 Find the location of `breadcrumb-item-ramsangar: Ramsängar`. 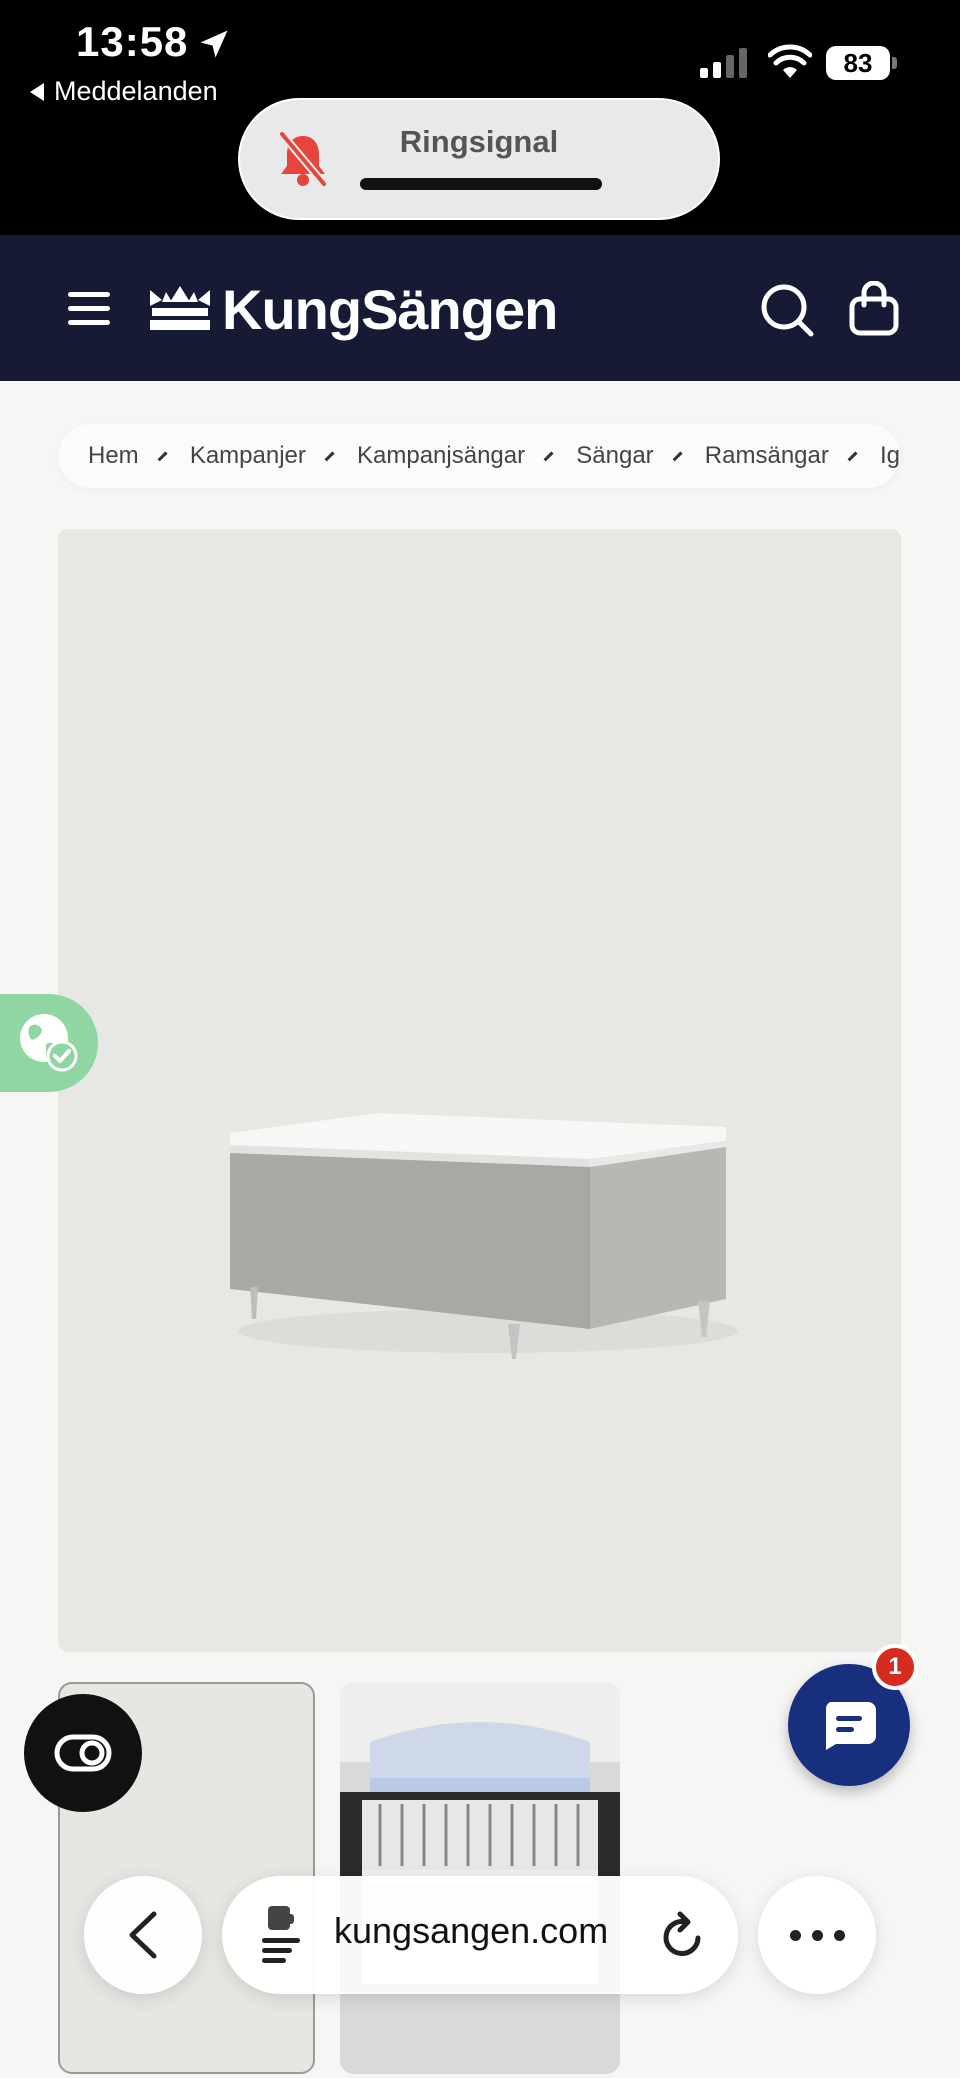

breadcrumb-item-ramsangar: Ramsängar is located at coordinates (767, 456).